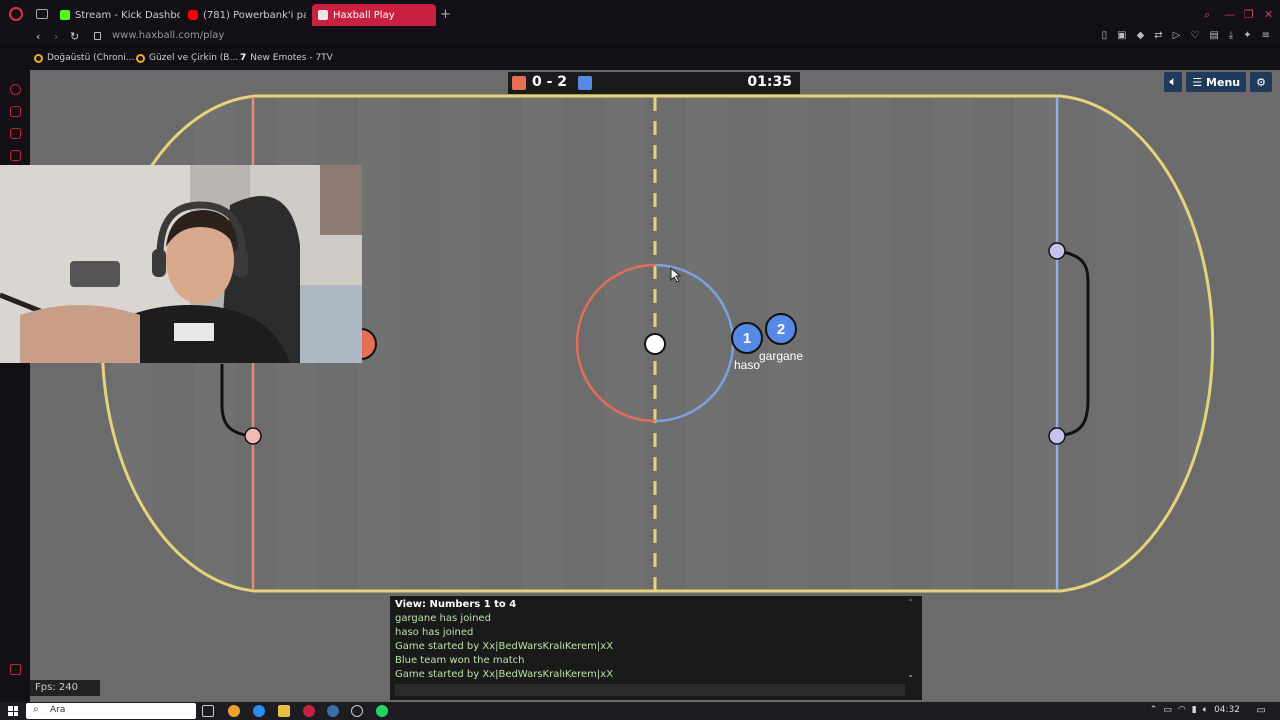 This screenshot has height=720, width=1280. I want to click on youtube-icon, so click(193, 15).